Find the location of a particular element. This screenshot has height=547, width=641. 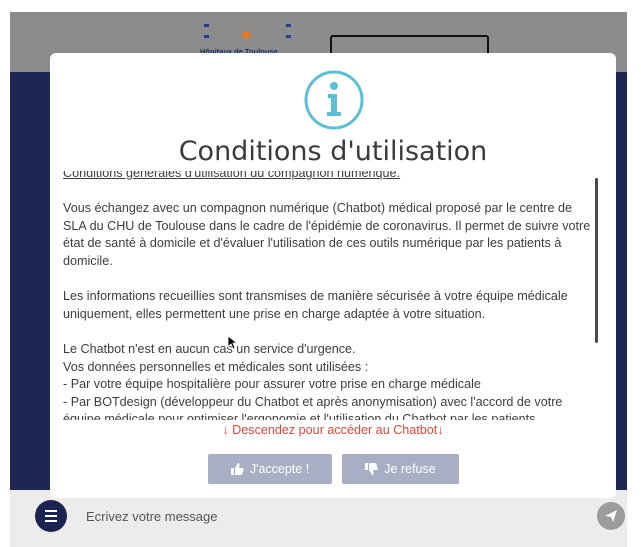

scroll-hint-text: Descendez pour accéder au Chatbot is located at coordinates (335, 430).